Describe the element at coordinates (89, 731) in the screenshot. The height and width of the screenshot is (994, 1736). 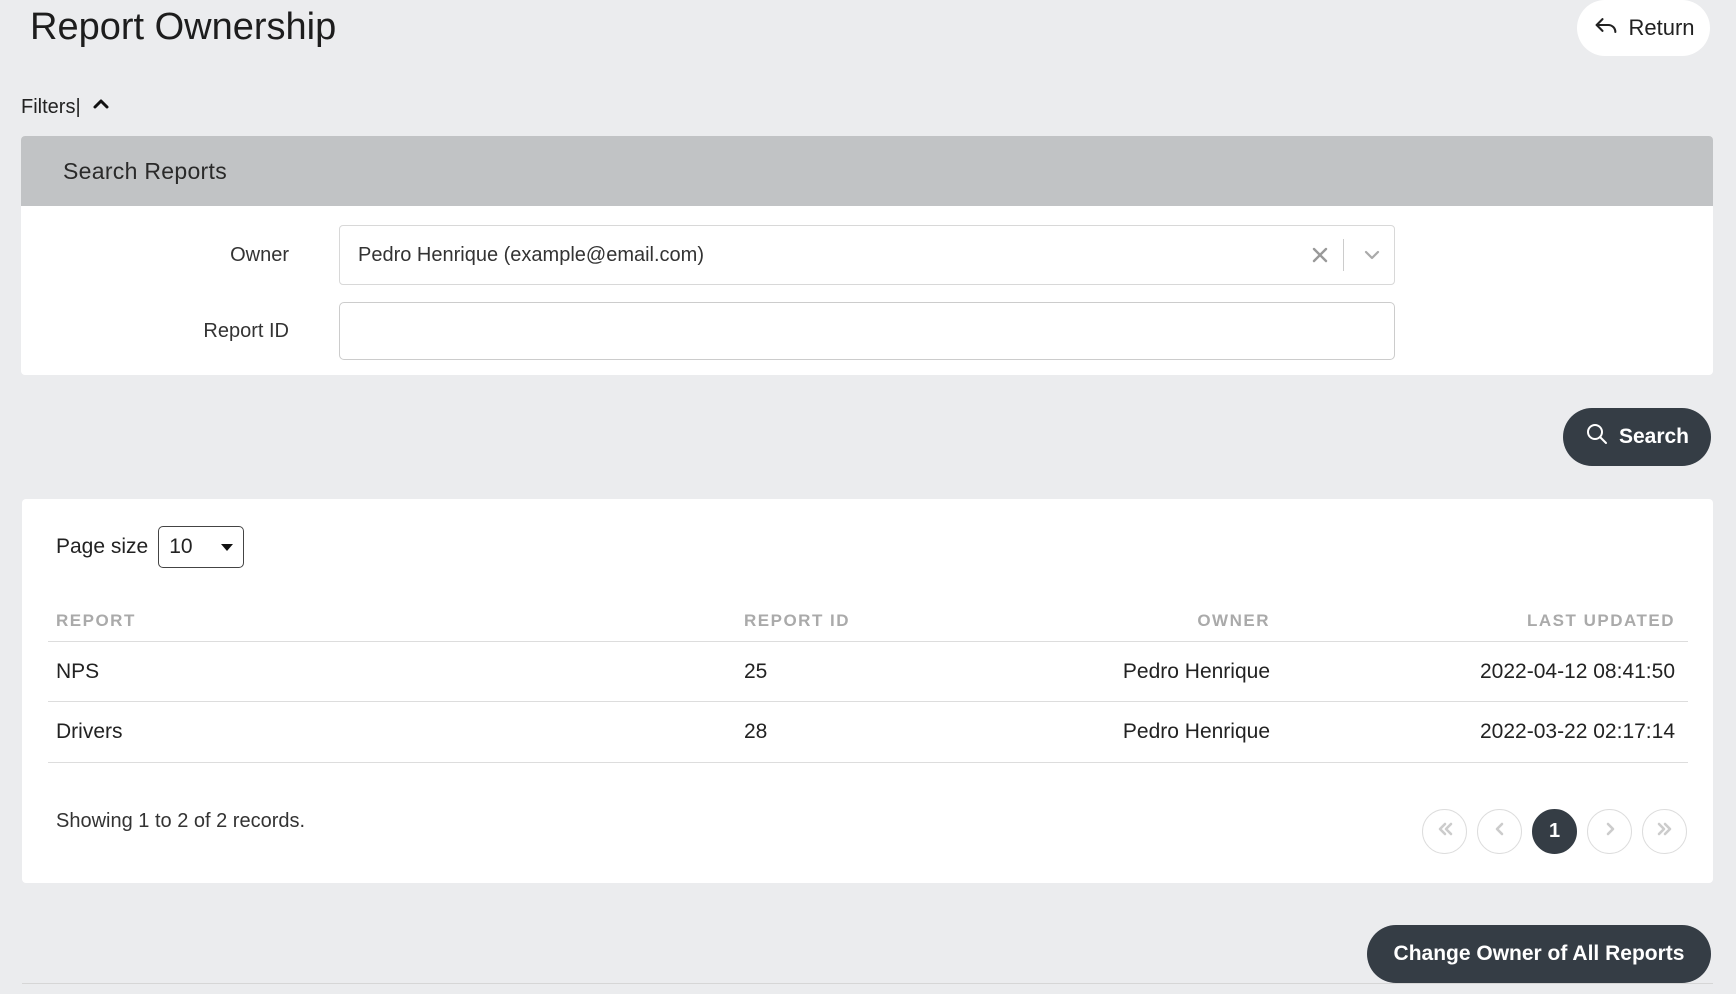
I see `cell-report: Drivers` at that location.